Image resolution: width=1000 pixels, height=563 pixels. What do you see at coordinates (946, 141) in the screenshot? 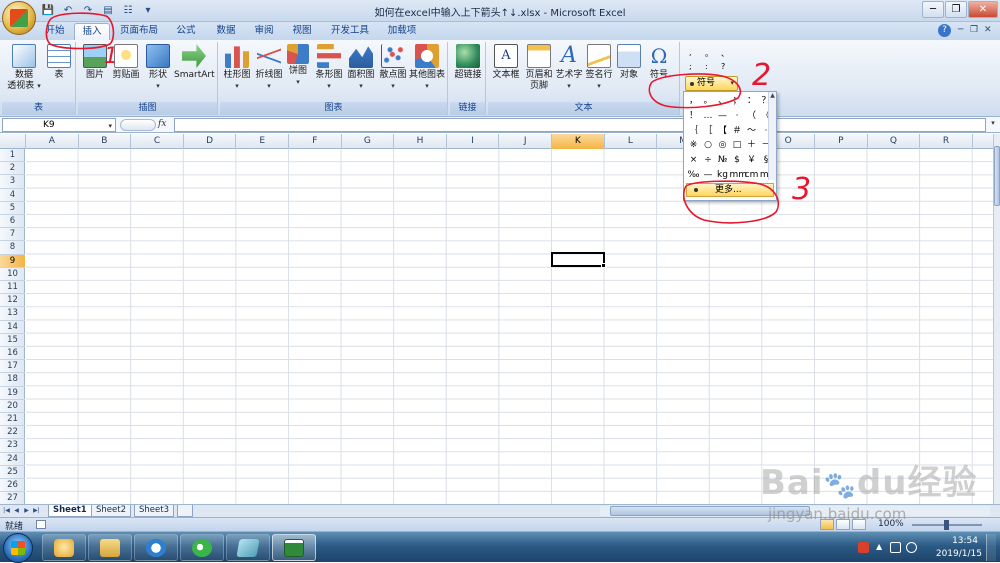
I see `column-header-r: R` at bounding box center [946, 141].